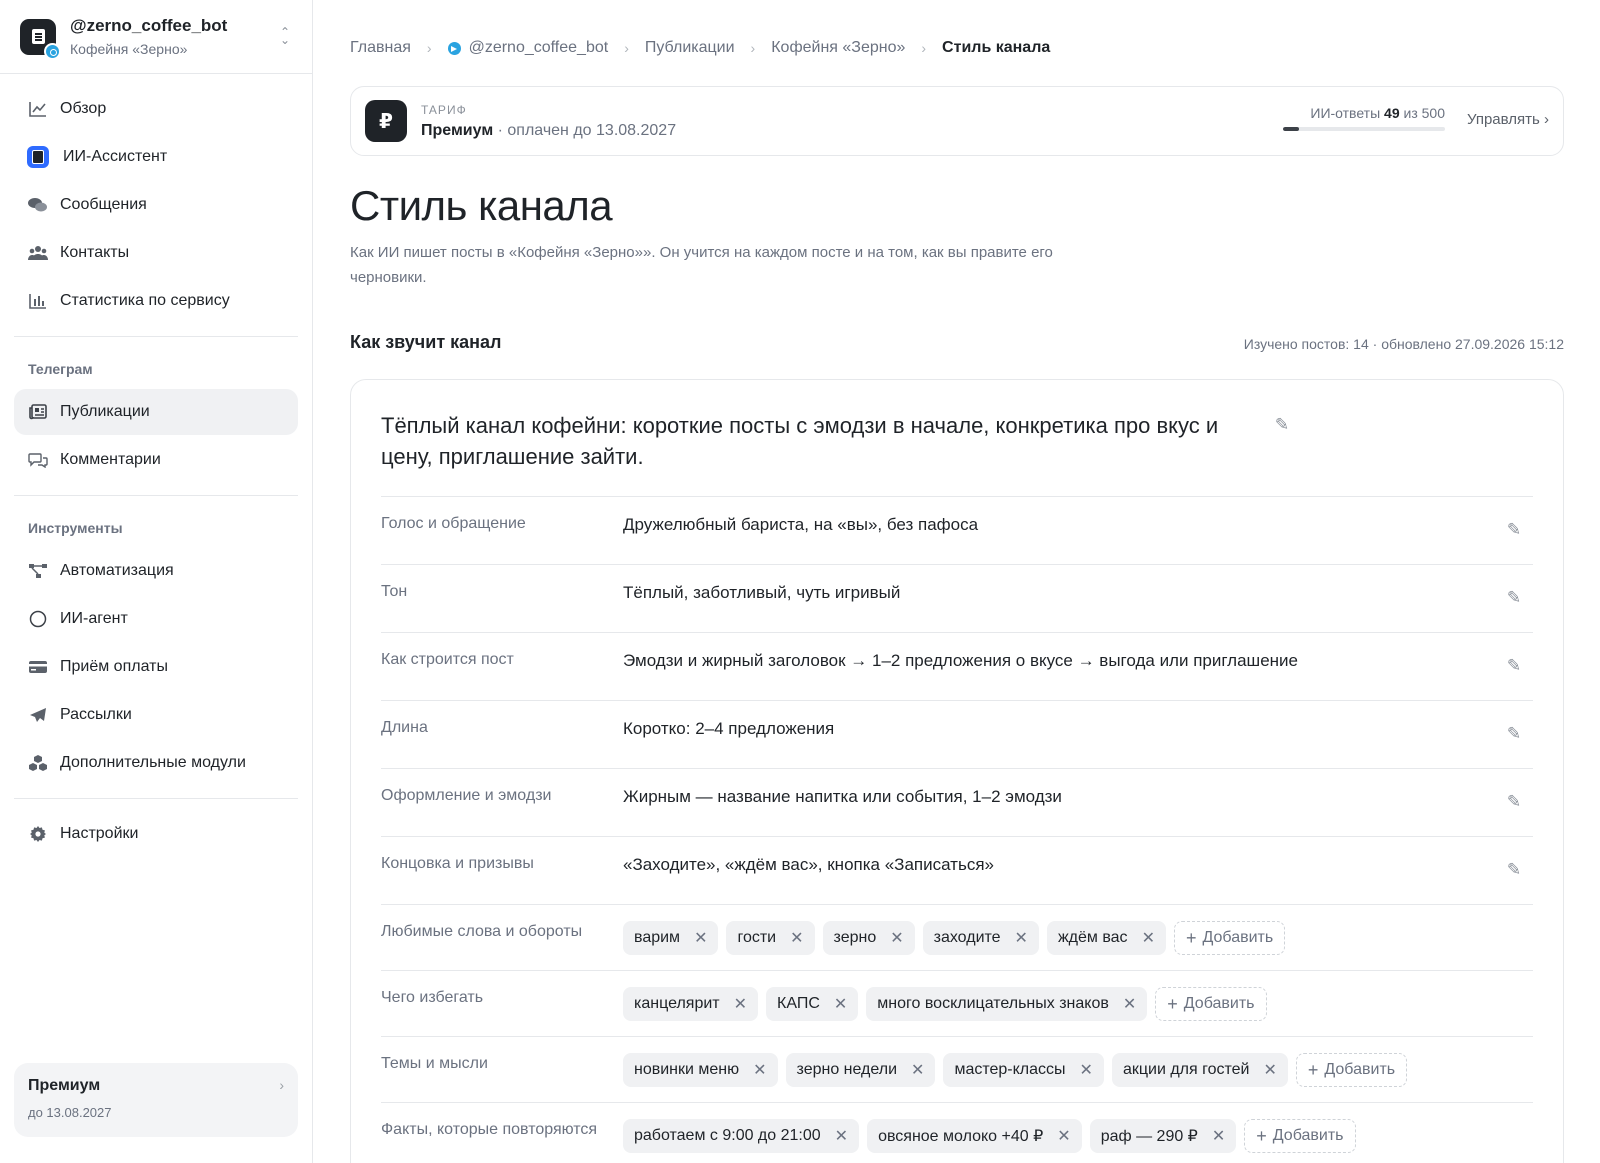 The width and height of the screenshot is (1600, 1163). I want to click on tag-chip: акции для гостей ✕, so click(1199, 1070).